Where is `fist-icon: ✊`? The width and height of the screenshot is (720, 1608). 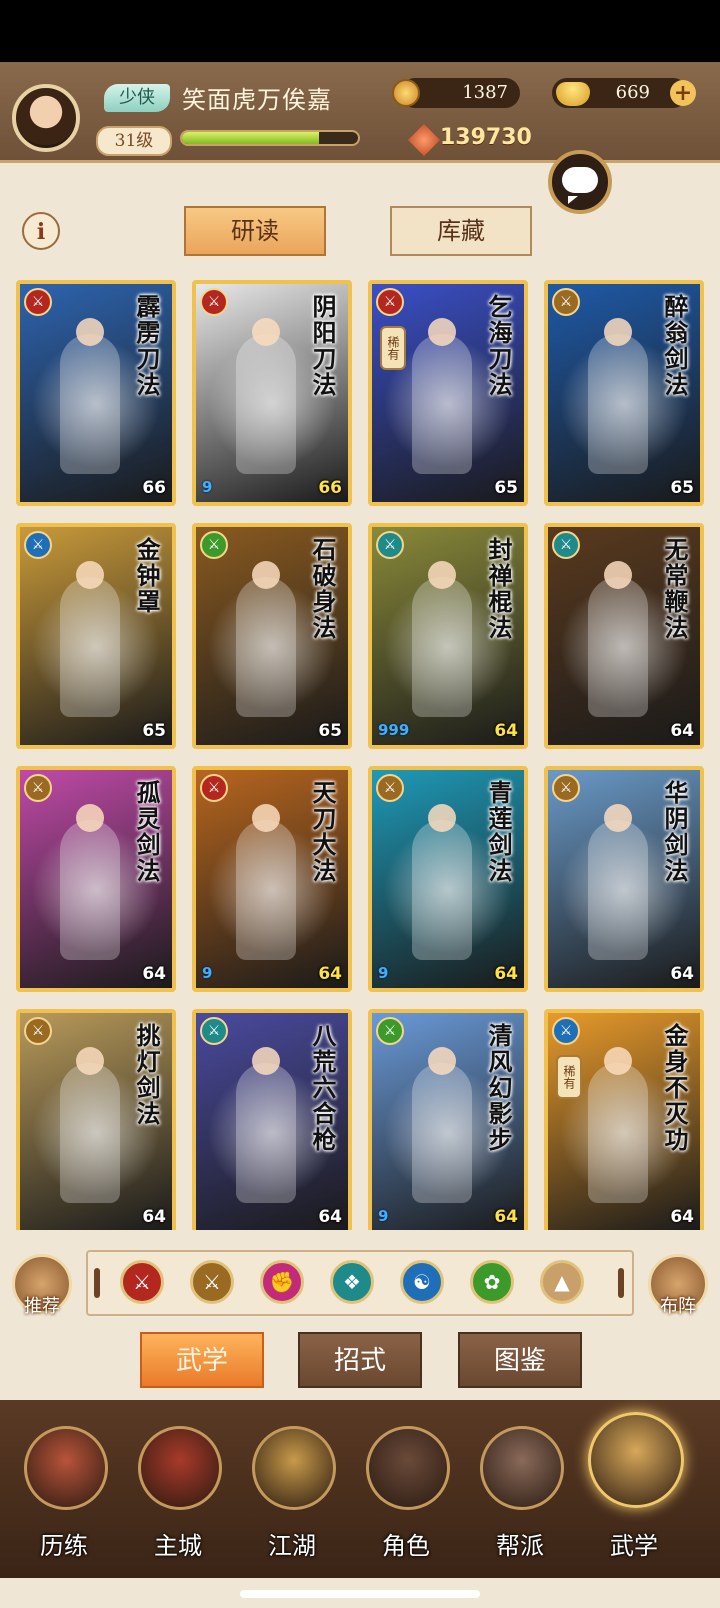
fist-icon: ✊ is located at coordinates (282, 1282).